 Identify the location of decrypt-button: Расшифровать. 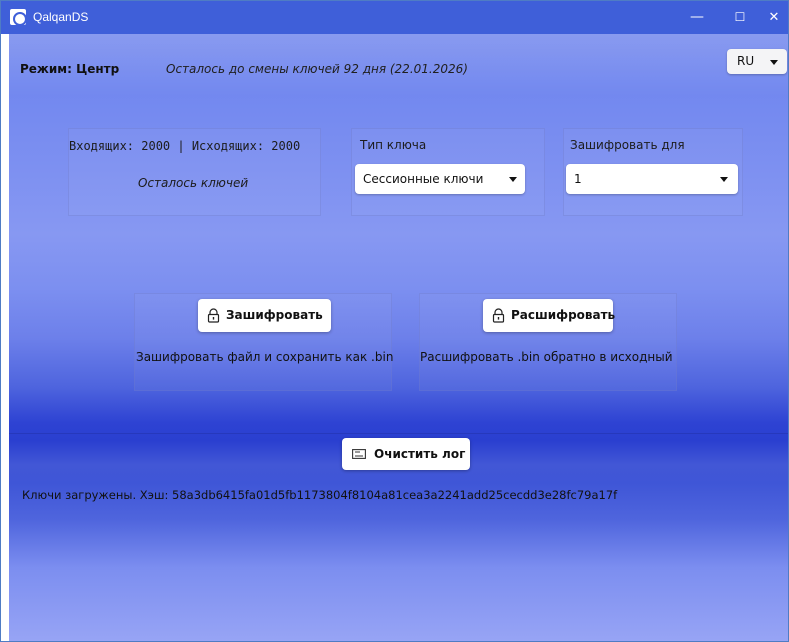
(549, 315).